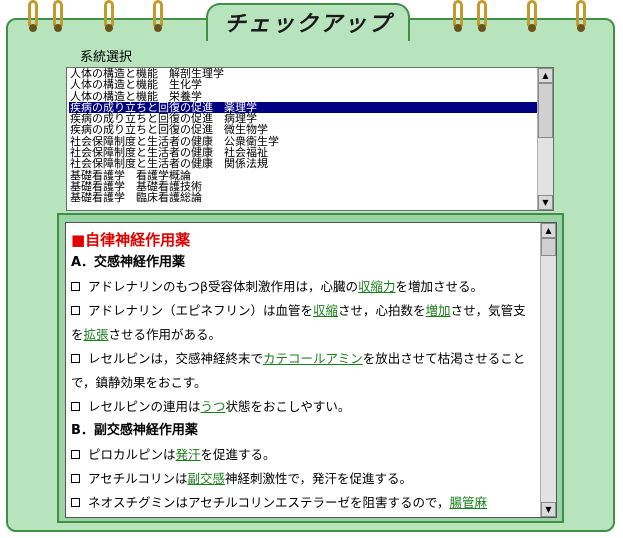 This screenshot has width=623, height=538. What do you see at coordinates (134, 430) in the screenshot?
I see `section-heading: B．副交感神経作用薬` at bounding box center [134, 430].